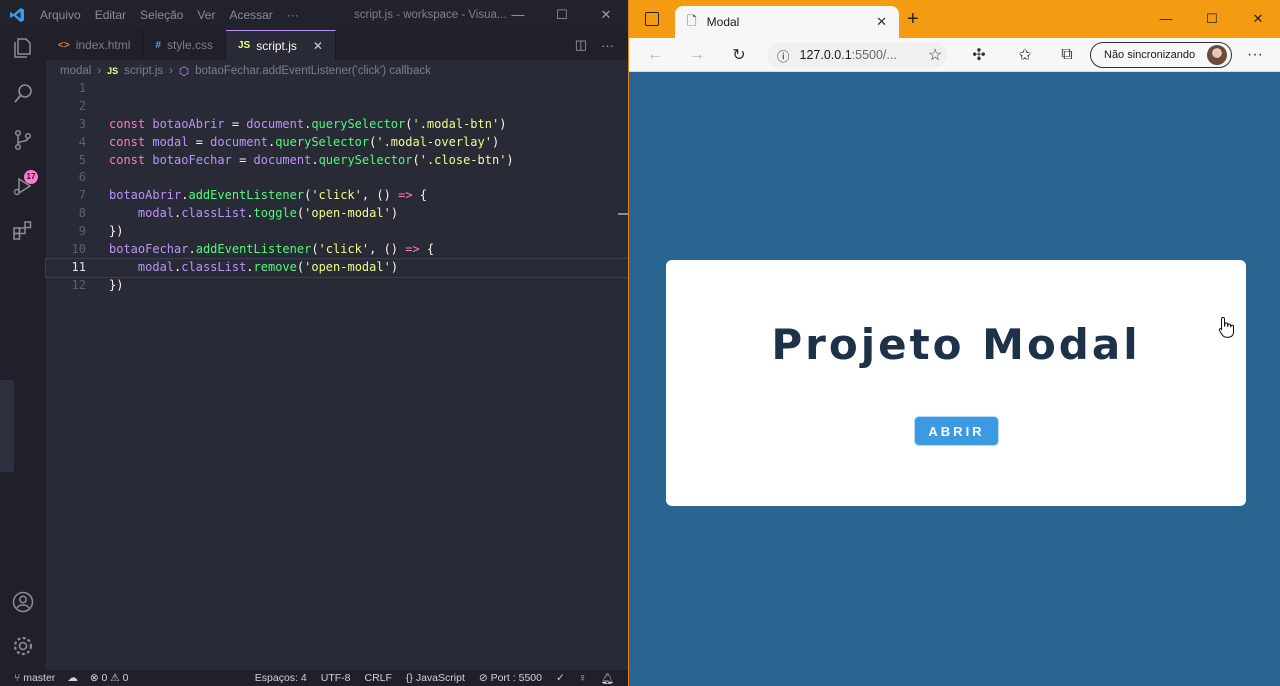 This screenshot has height=686, width=1280. I want to click on css-file-icon: #, so click(158, 45).